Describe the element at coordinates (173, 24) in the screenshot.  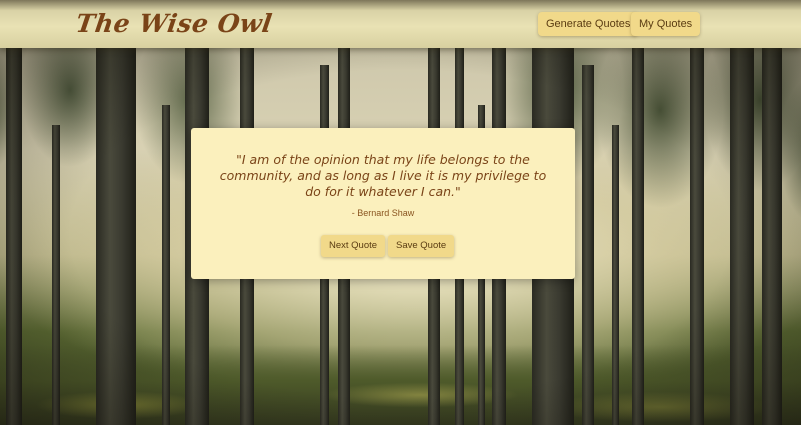
I see `brand-logo: The Wise Owl` at that location.